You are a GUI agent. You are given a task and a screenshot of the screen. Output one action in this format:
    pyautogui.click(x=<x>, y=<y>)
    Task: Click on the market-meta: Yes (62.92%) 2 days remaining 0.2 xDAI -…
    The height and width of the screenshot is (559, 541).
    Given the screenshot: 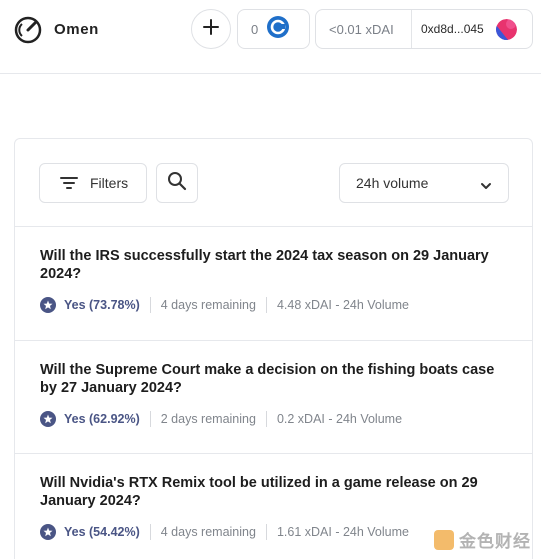 What is the action you would take?
    pyautogui.click(x=221, y=419)
    